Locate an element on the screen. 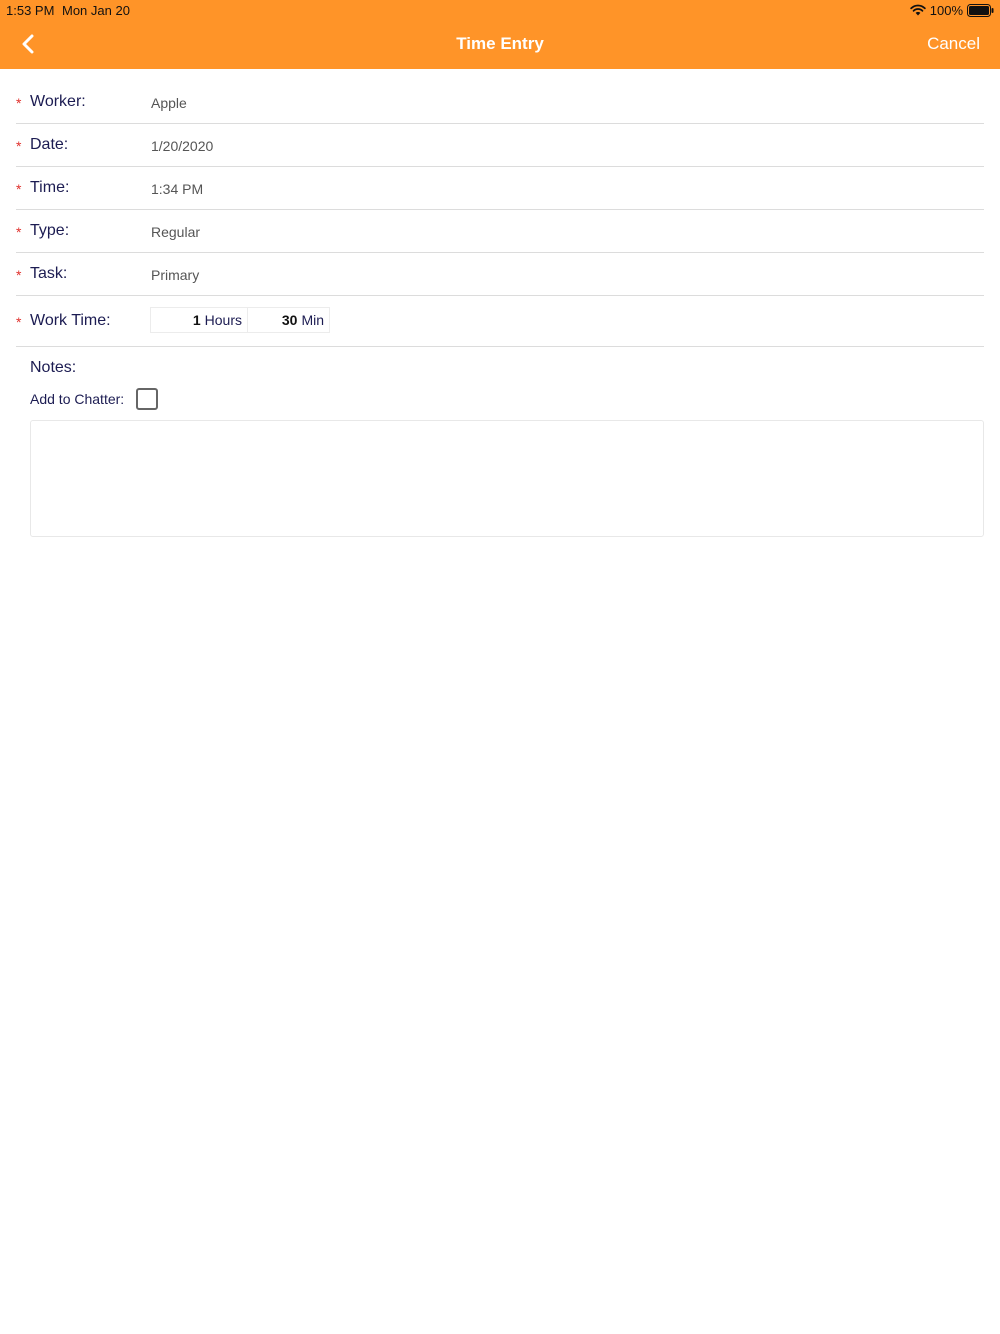 The height and width of the screenshot is (1334, 1000). notes-textarea is located at coordinates (507, 478).